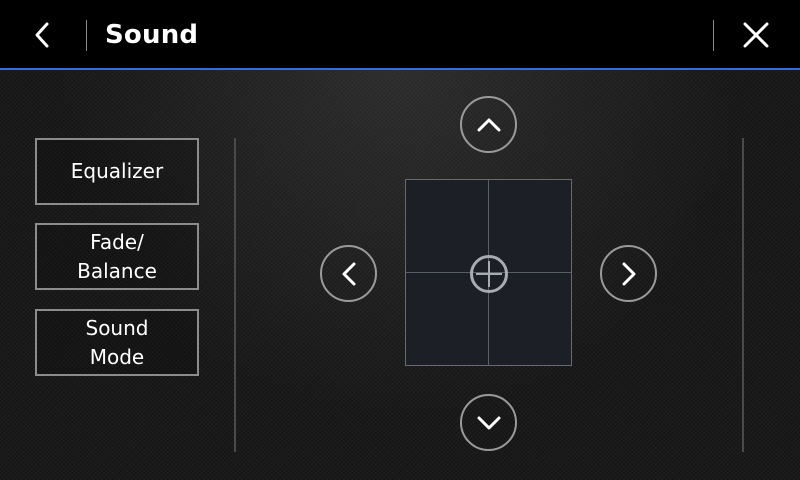 The image size is (800, 480). What do you see at coordinates (235, 295) in the screenshot?
I see `divider-left` at bounding box center [235, 295].